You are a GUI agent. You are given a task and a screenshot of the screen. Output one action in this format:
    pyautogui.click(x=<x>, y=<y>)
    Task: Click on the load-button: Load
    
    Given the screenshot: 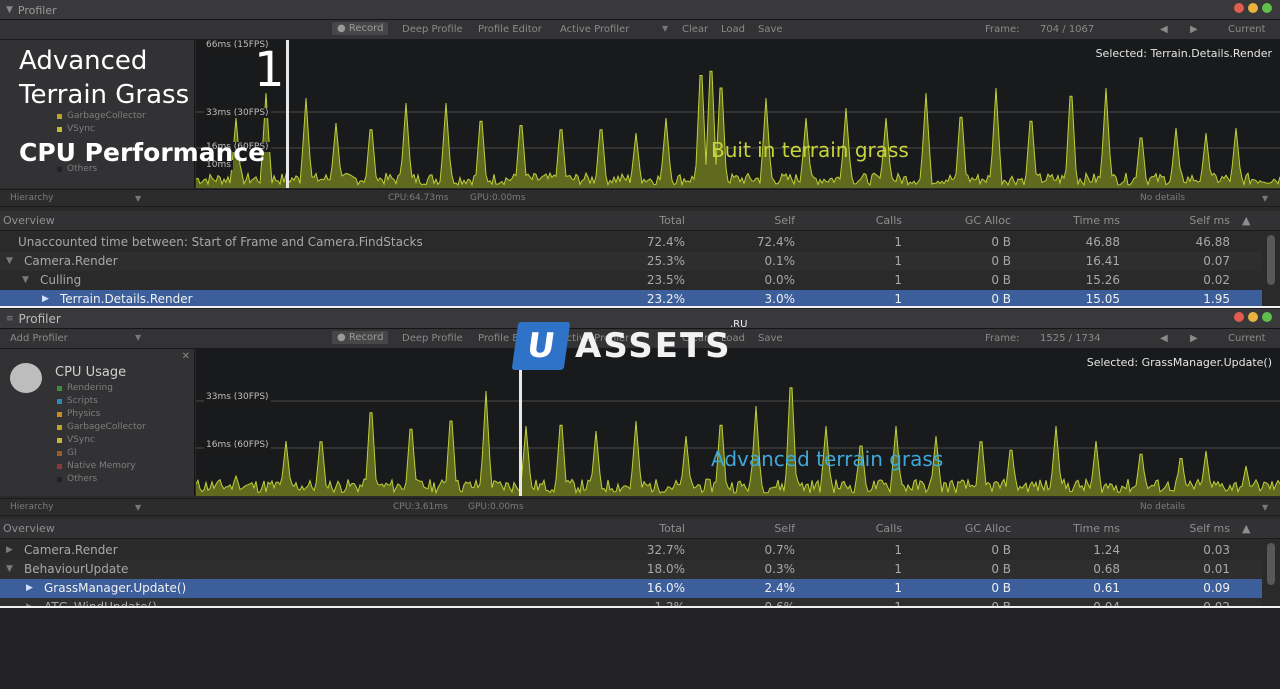 What is the action you would take?
    pyautogui.click(x=733, y=29)
    